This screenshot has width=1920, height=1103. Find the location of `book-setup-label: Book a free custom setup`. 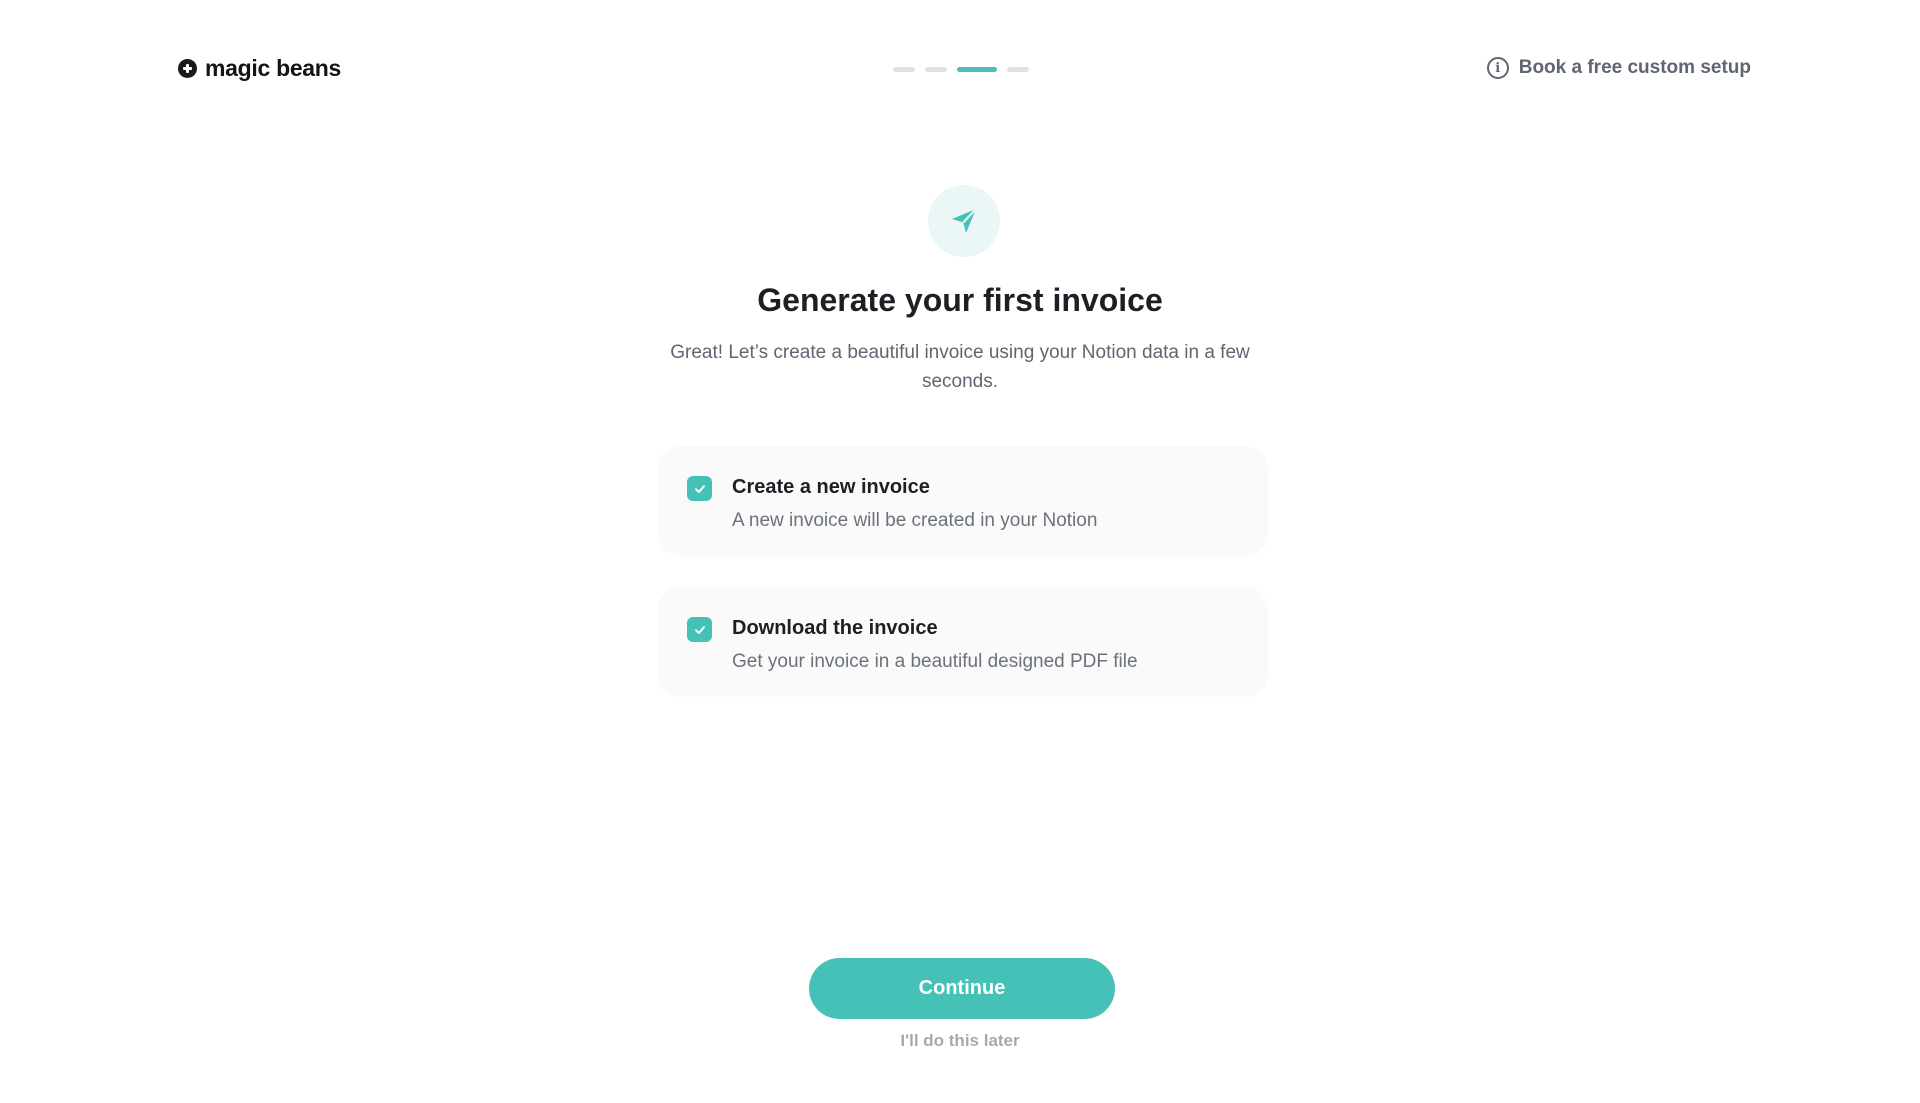

book-setup-label: Book a free custom setup is located at coordinates (1634, 67).